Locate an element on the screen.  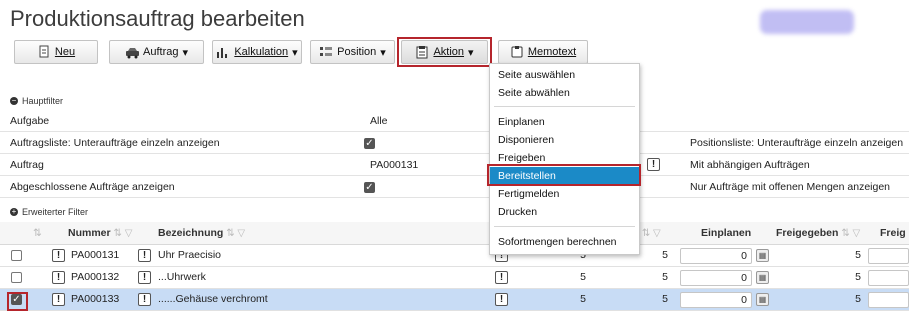
action-button-highlight is located at coordinates (444, 52).